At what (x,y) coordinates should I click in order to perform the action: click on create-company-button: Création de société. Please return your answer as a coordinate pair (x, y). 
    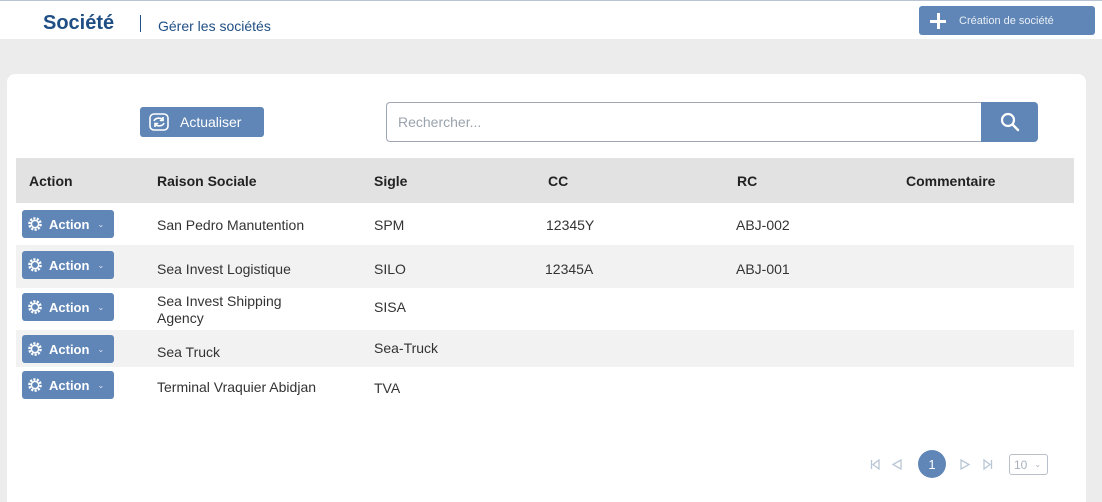
    Looking at the image, I should click on (1007, 20).